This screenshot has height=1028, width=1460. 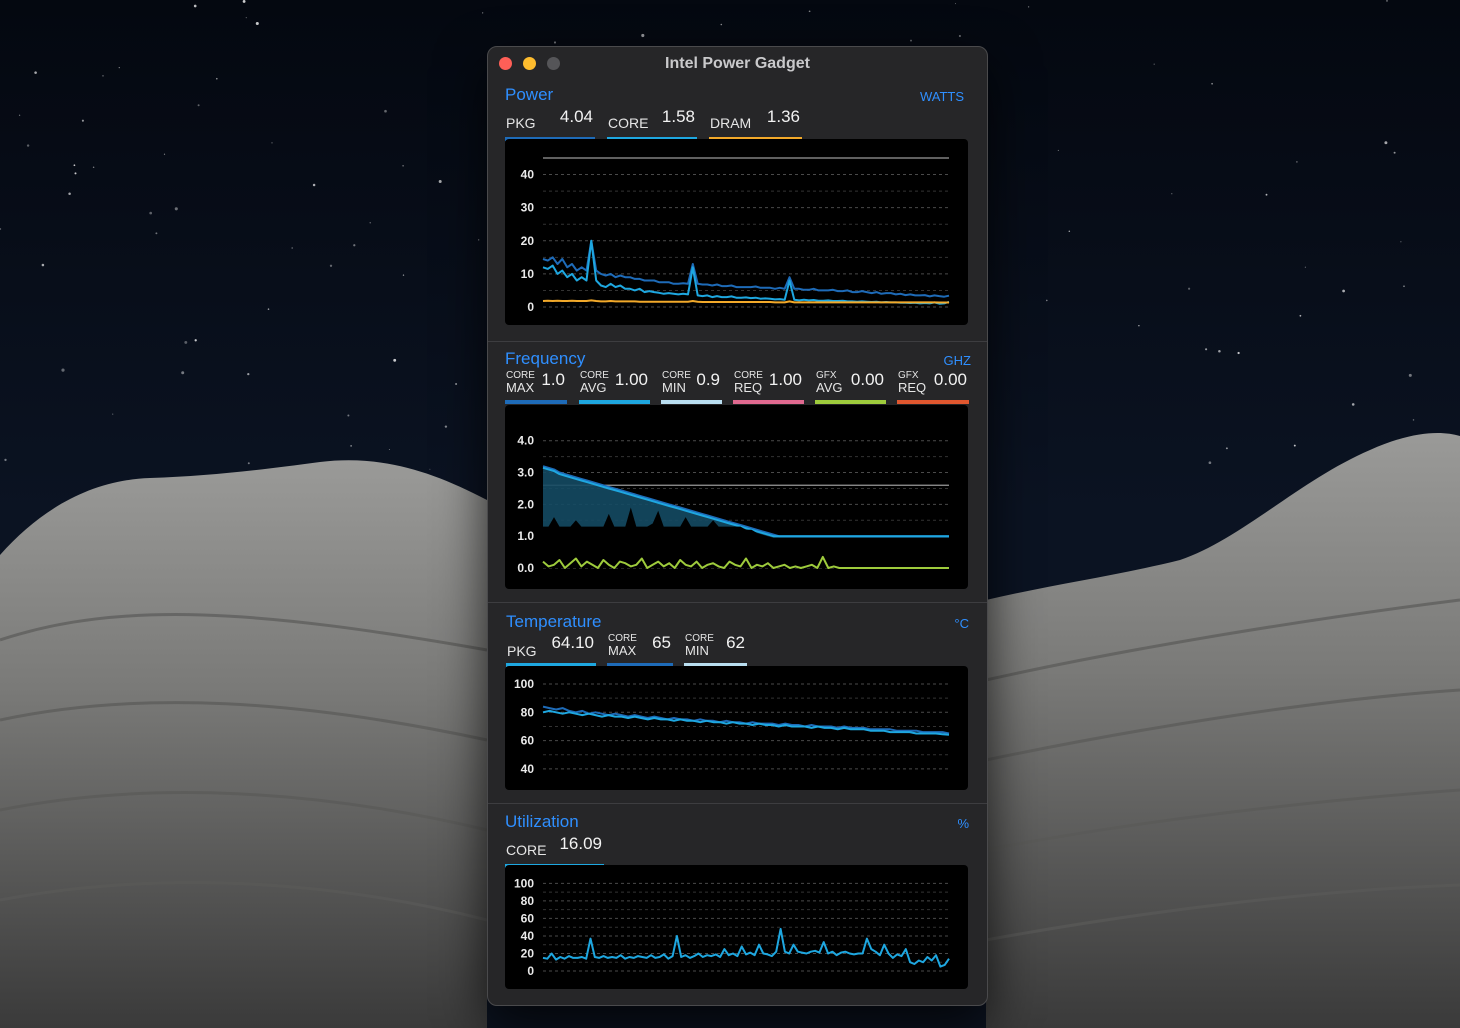 I want to click on freq-metric-gfx-avg: GFX AVG 0.00, so click(x=850, y=387).